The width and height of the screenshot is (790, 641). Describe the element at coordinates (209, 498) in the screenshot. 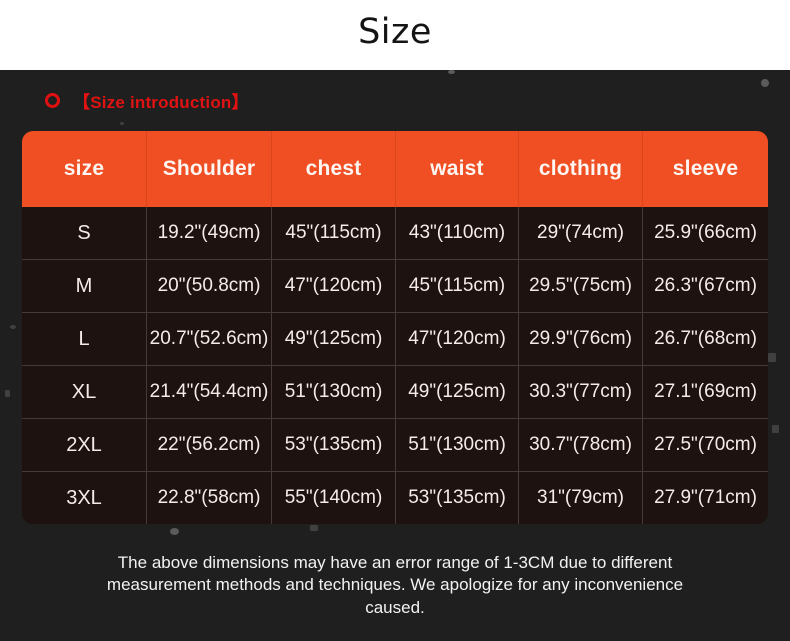

I see `table-cell-shoulder: 22.8"(58cm)` at that location.